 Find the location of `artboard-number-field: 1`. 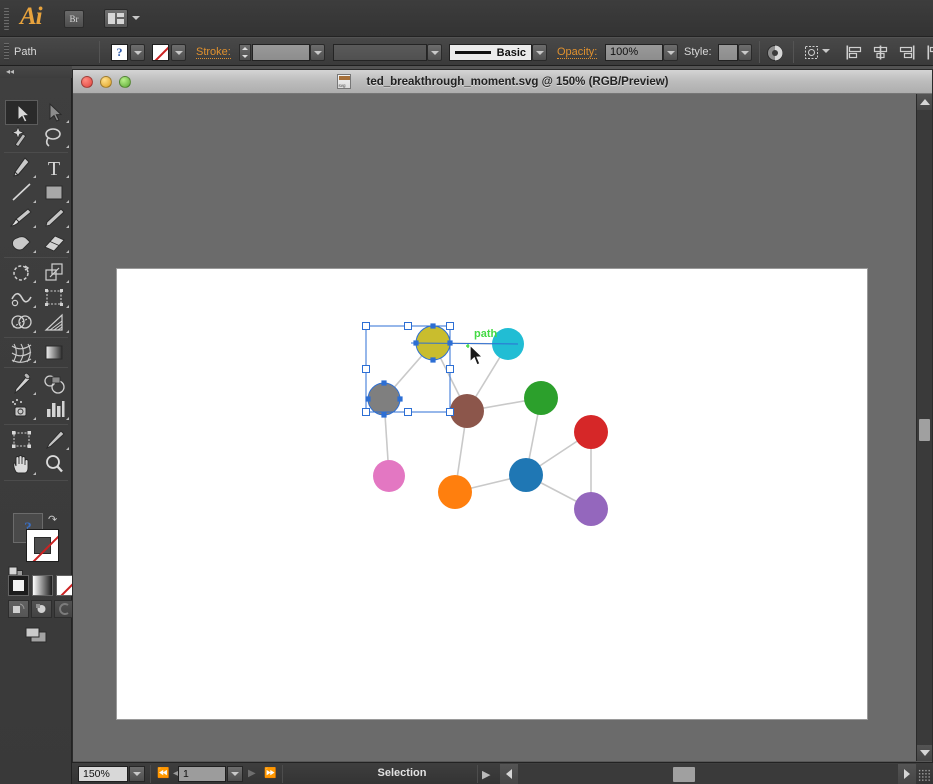

artboard-number-field: 1 is located at coordinates (202, 774).